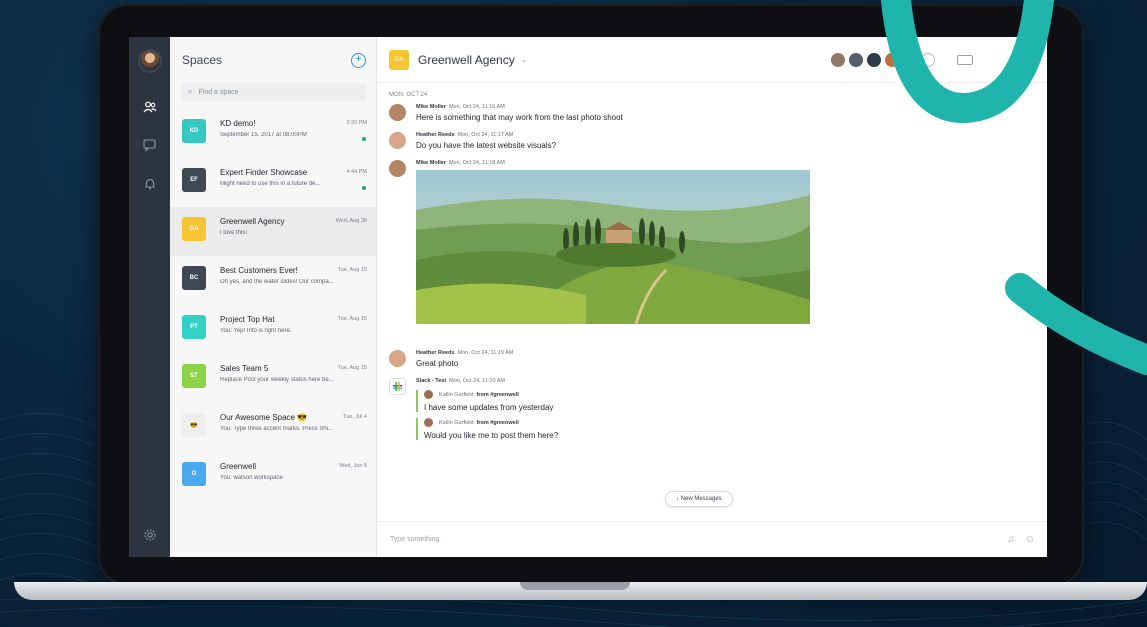  I want to click on spaces-title: Spaces, so click(202, 60).